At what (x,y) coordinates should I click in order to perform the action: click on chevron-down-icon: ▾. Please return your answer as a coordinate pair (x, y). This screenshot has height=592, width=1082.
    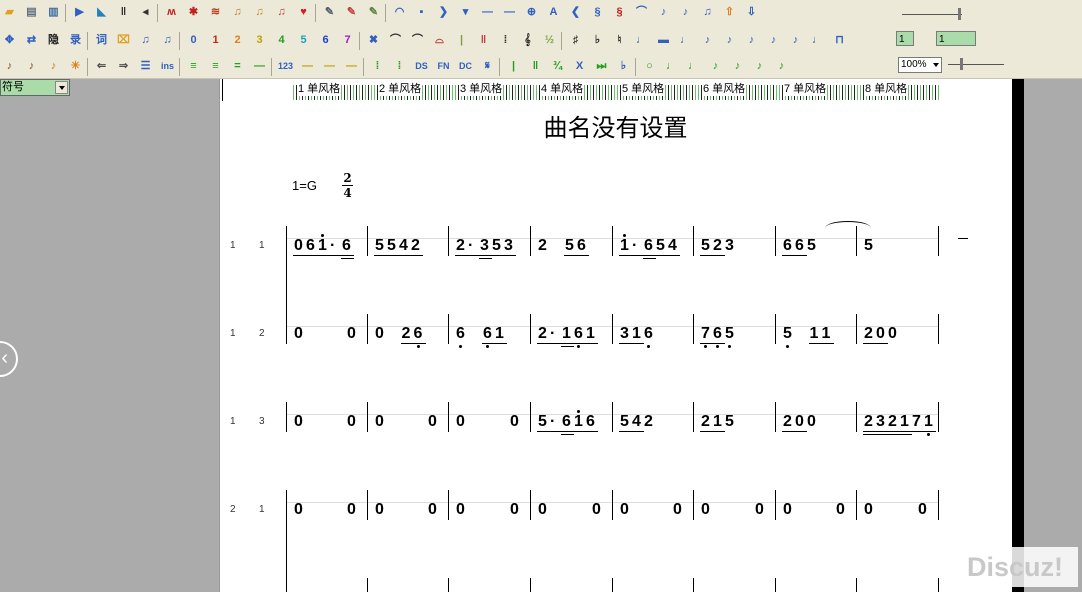
    Looking at the image, I should click on (465, 12).